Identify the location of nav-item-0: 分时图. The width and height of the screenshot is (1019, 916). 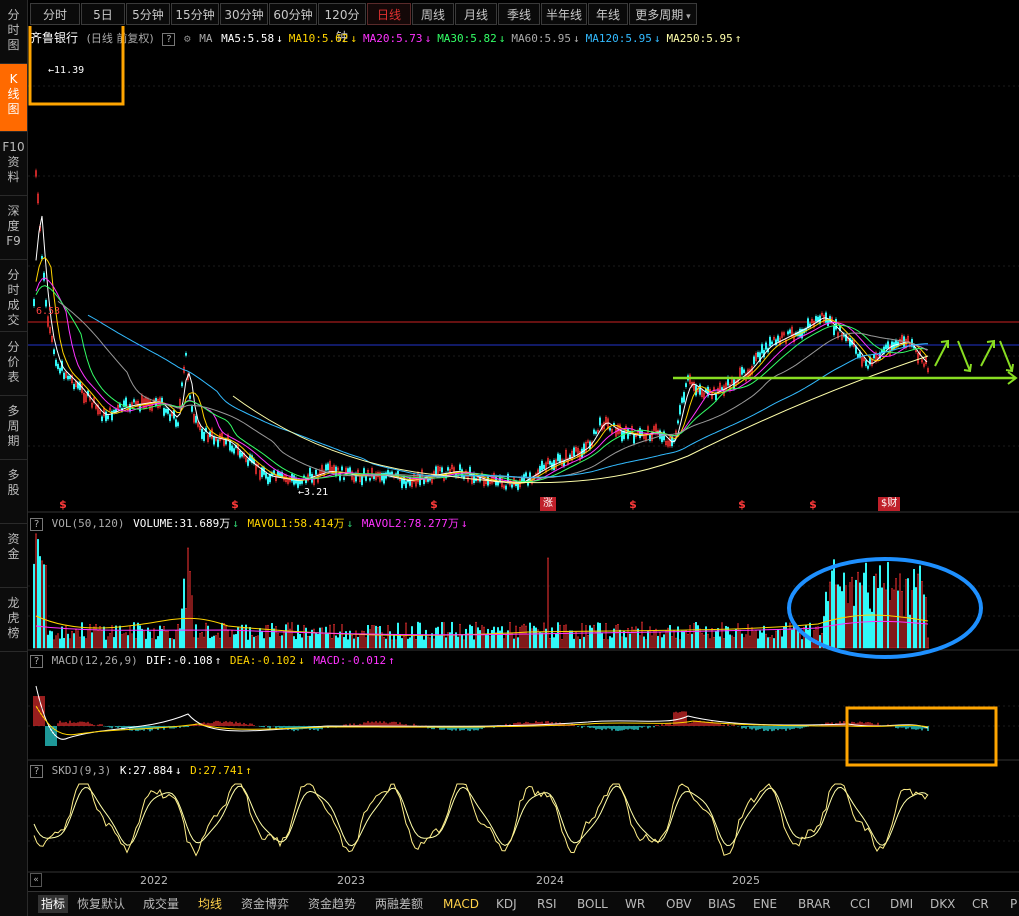
(13, 32).